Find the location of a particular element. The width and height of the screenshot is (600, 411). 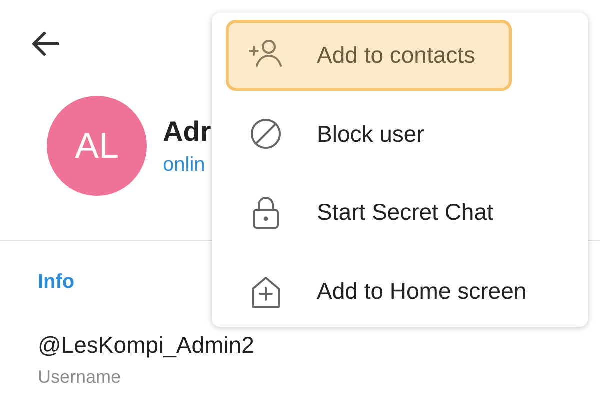

menu-item: Add to Home screen is located at coordinates (407, 291).